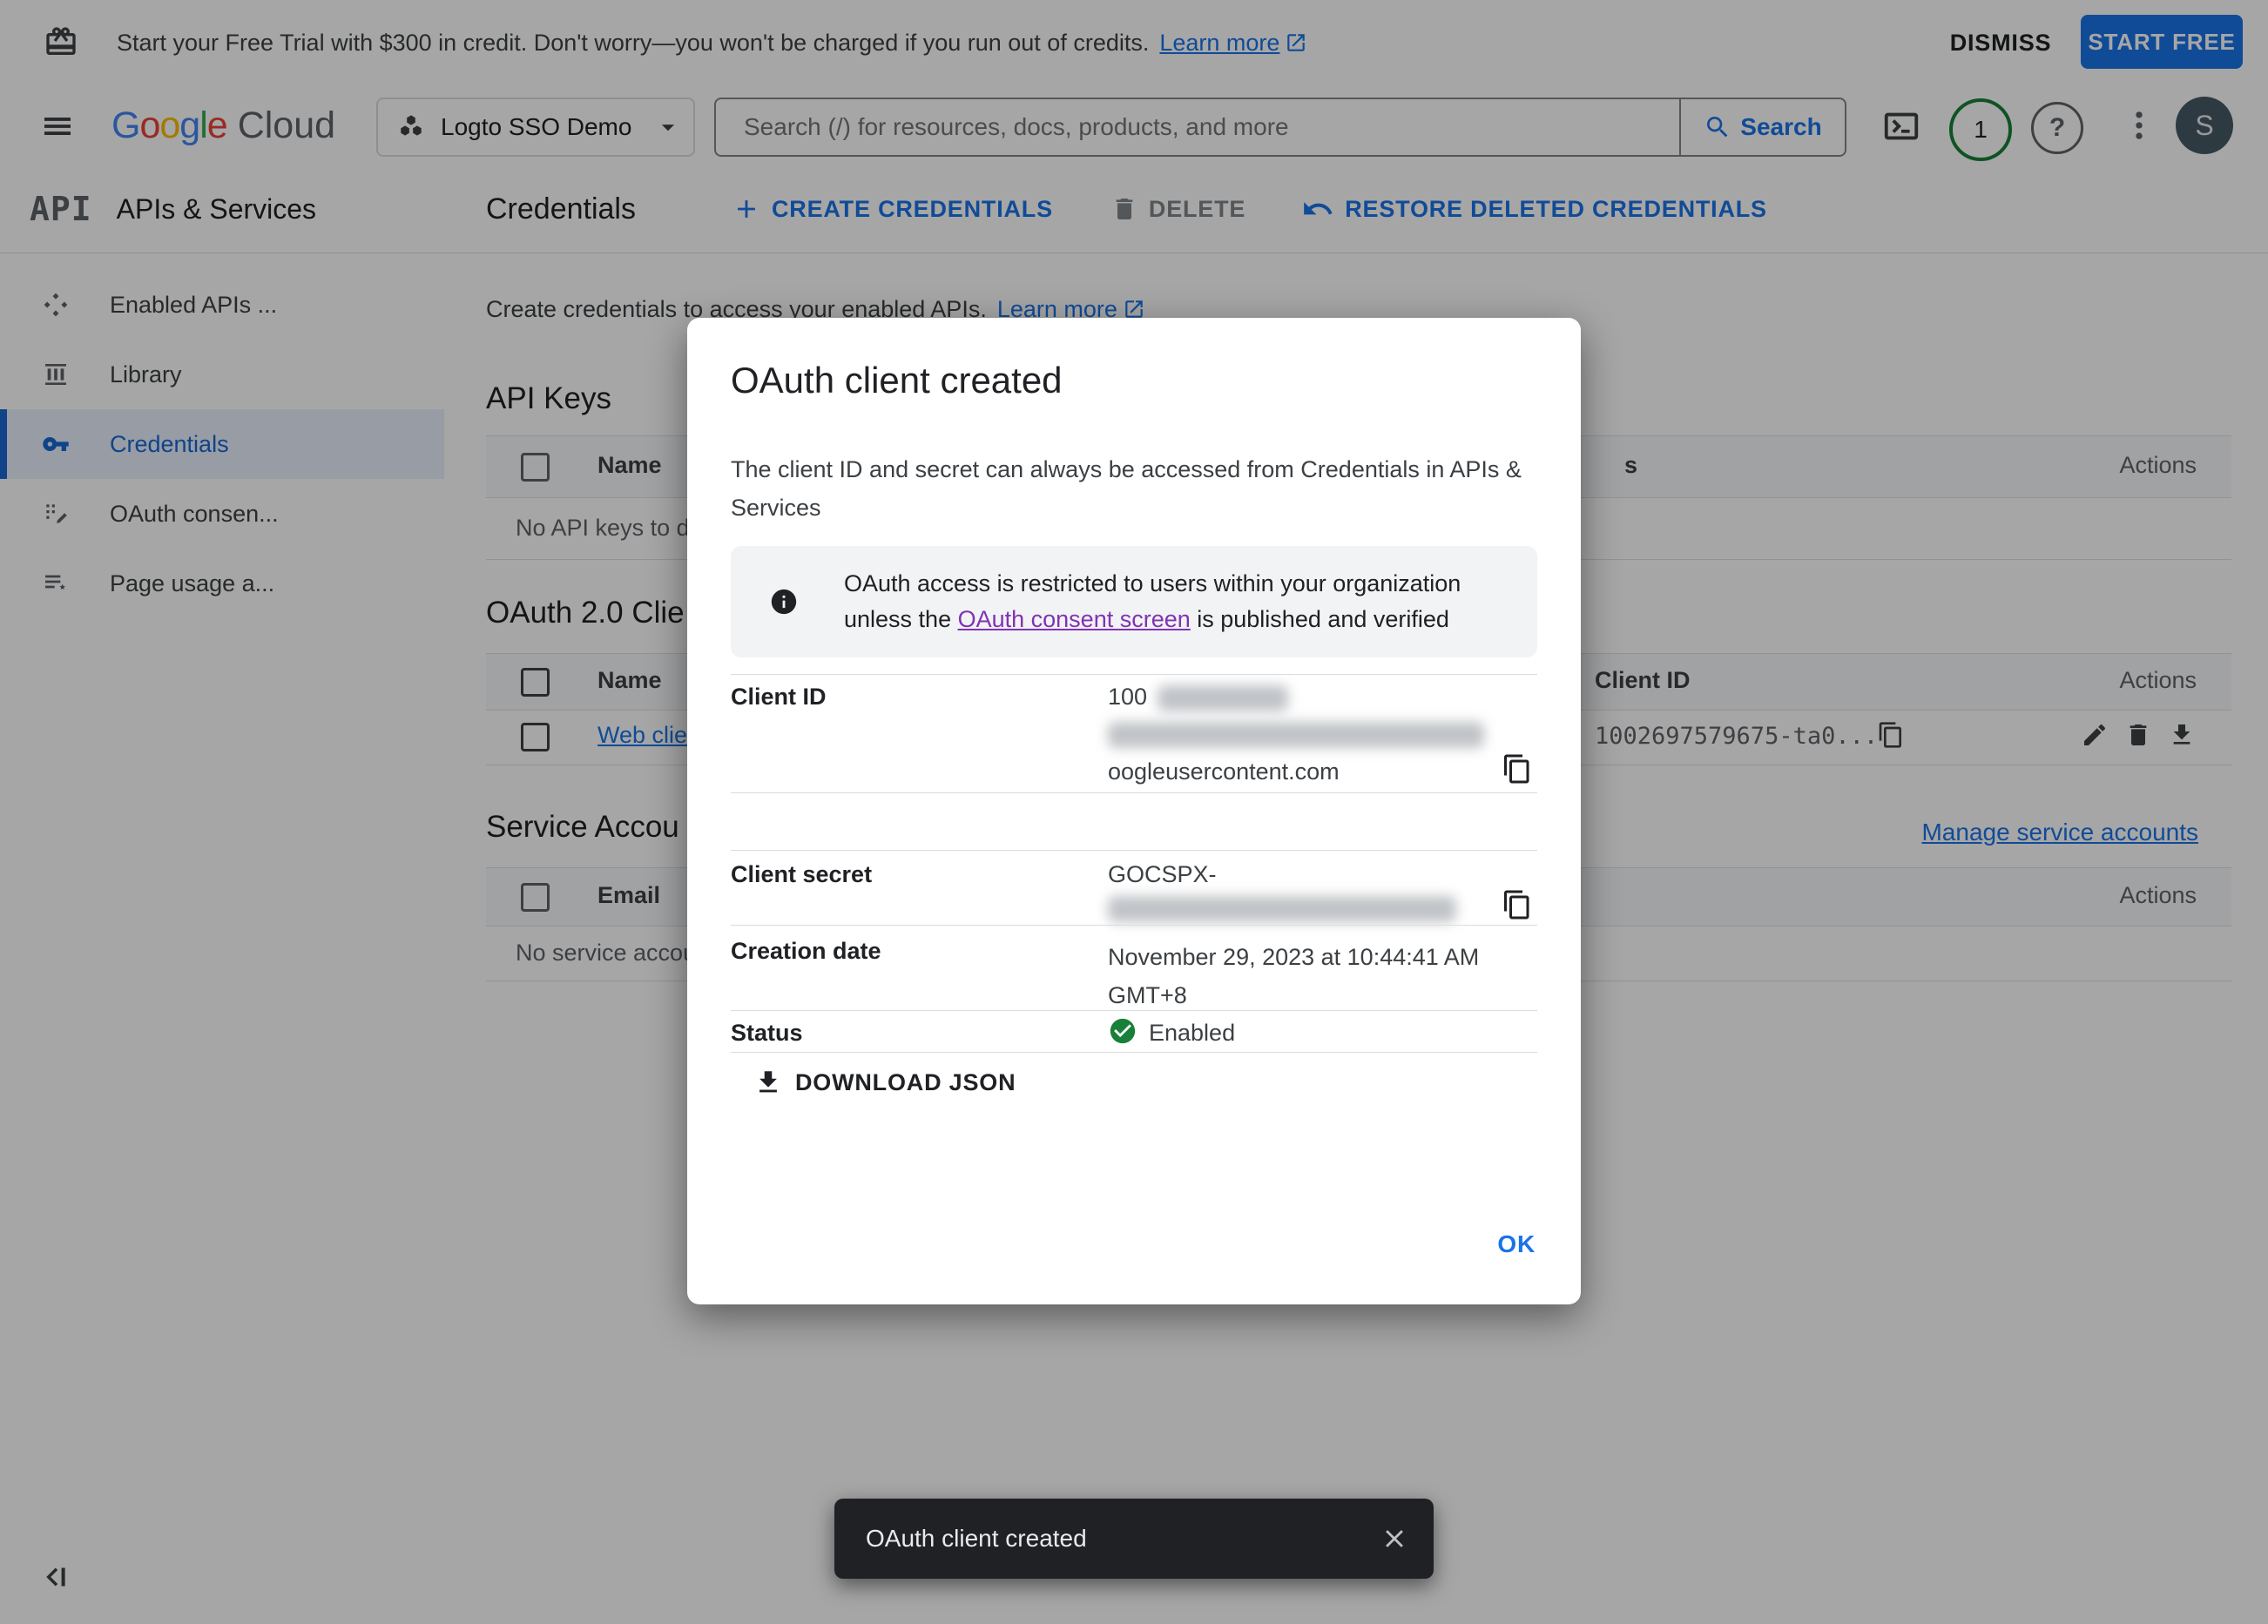 The height and width of the screenshot is (1624, 2268). What do you see at coordinates (897, 381) in the screenshot?
I see `dialog-title: OAuth client created` at bounding box center [897, 381].